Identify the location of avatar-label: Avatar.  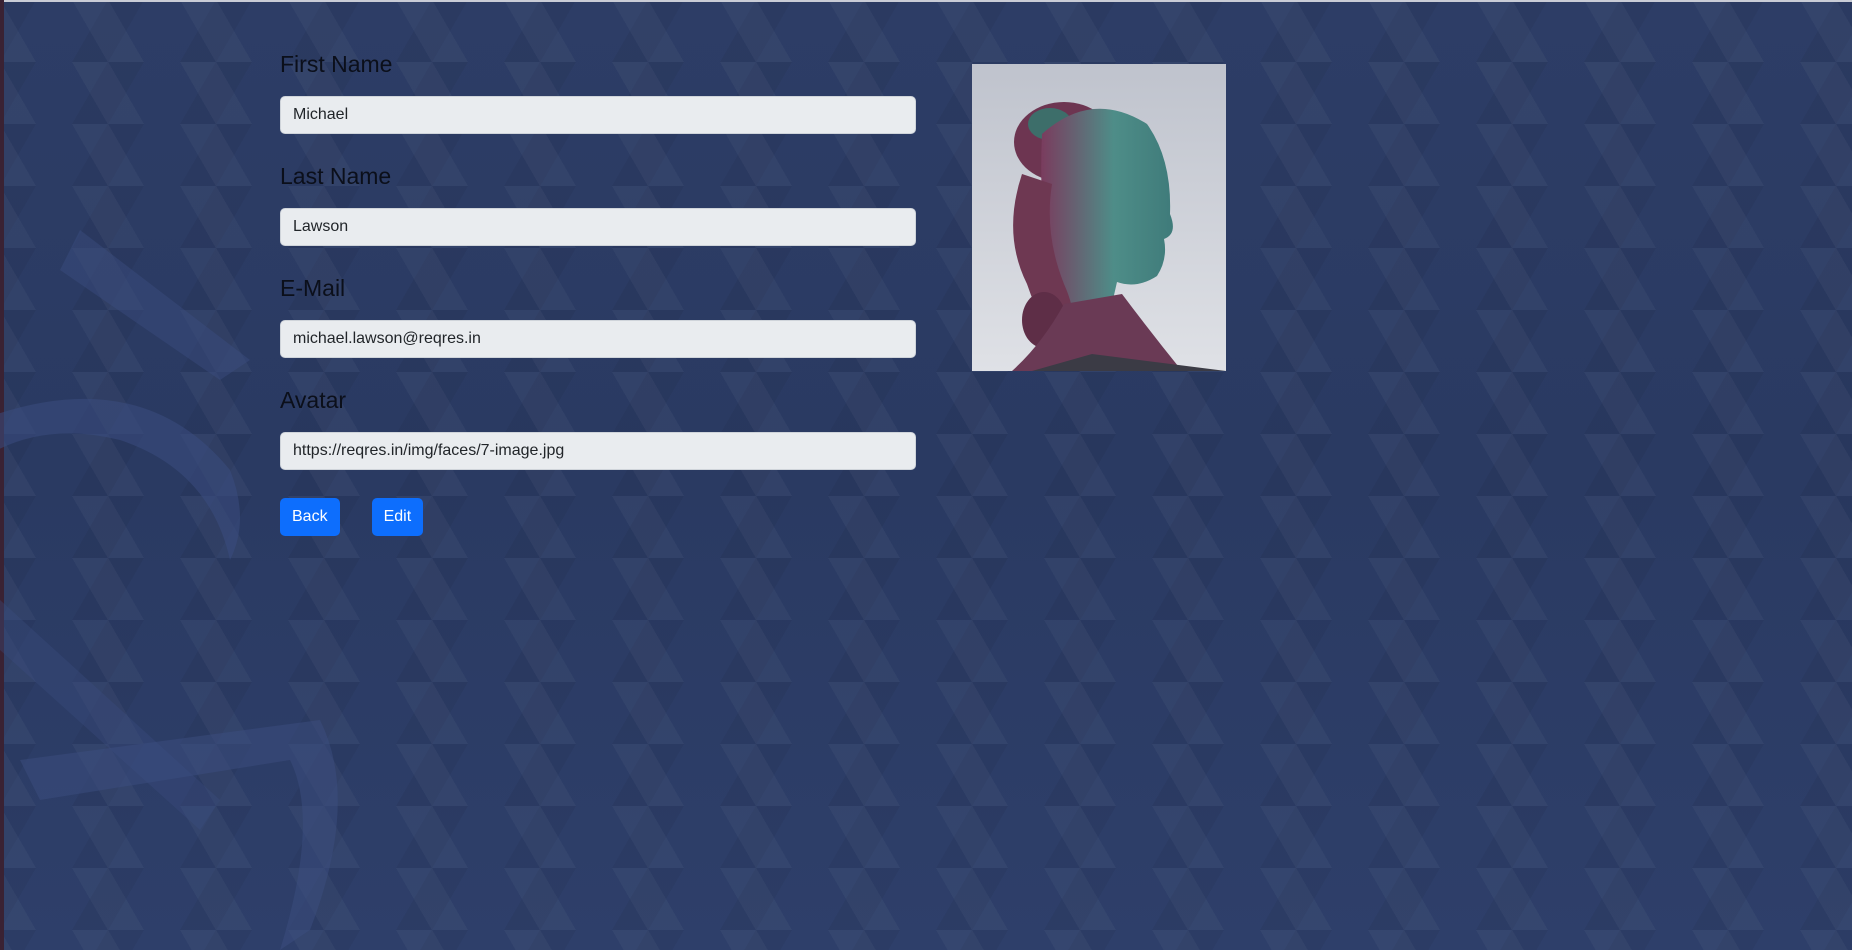
(313, 400).